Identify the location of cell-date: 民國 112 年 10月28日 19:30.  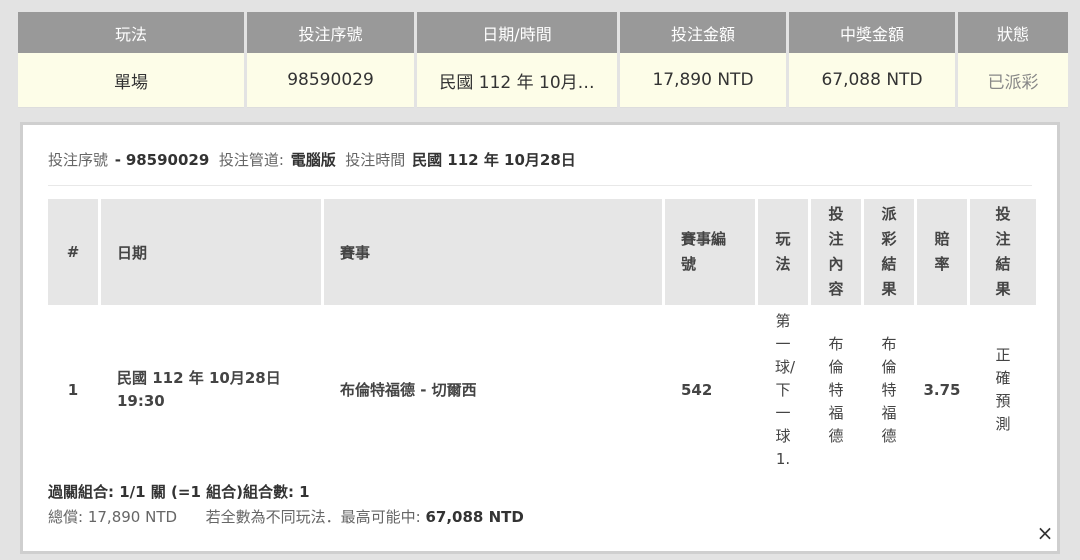
(211, 390).